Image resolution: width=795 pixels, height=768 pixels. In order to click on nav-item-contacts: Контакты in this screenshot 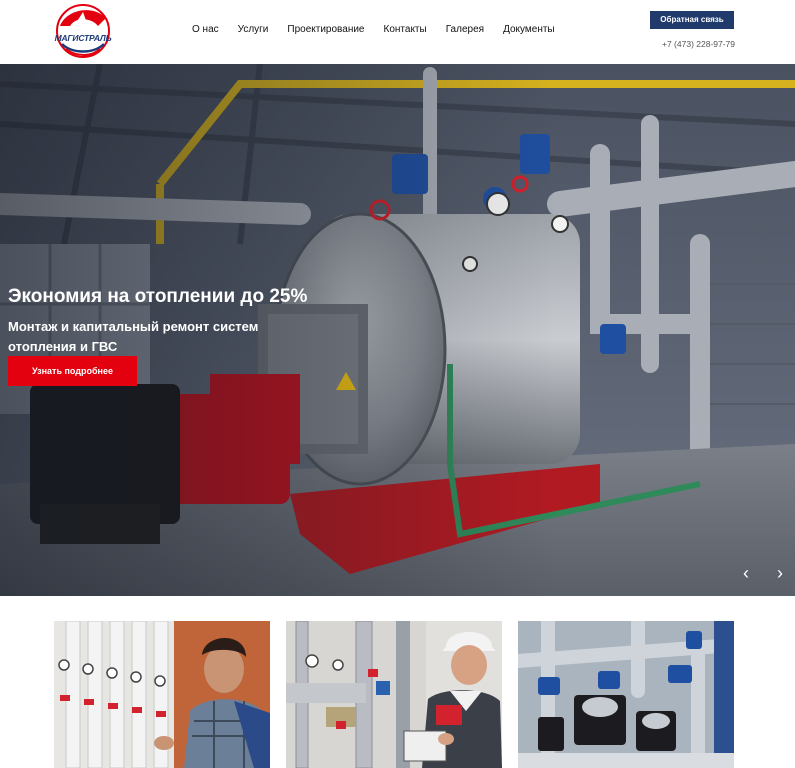, I will do `click(405, 29)`.